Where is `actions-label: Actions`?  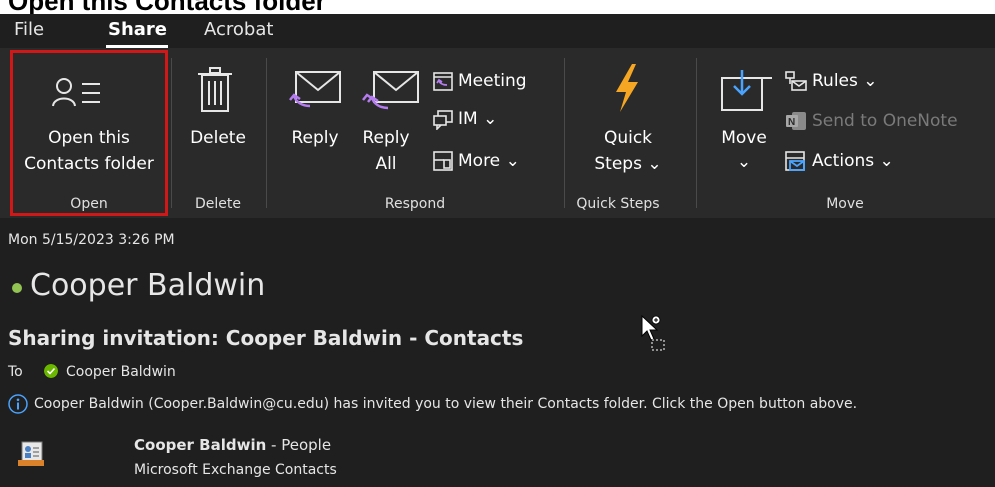 actions-label: Actions is located at coordinates (843, 161).